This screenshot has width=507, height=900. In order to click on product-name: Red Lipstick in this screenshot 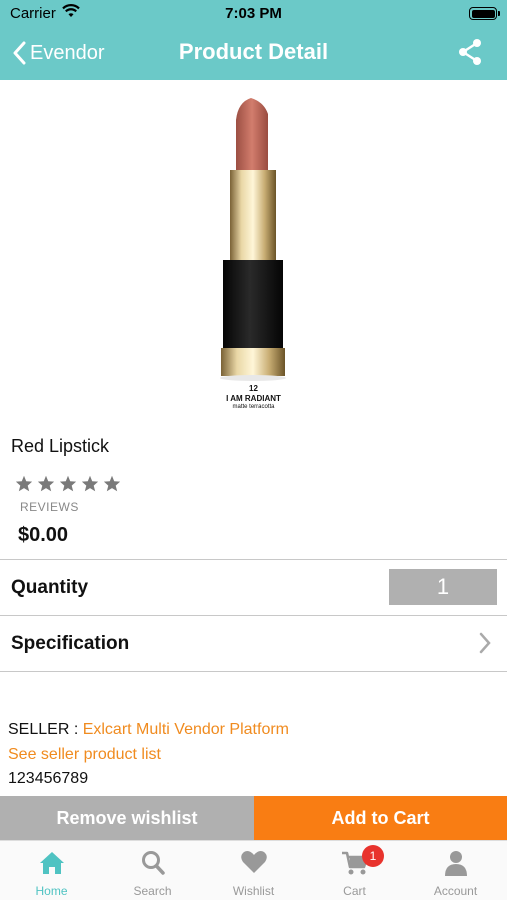, I will do `click(60, 446)`.